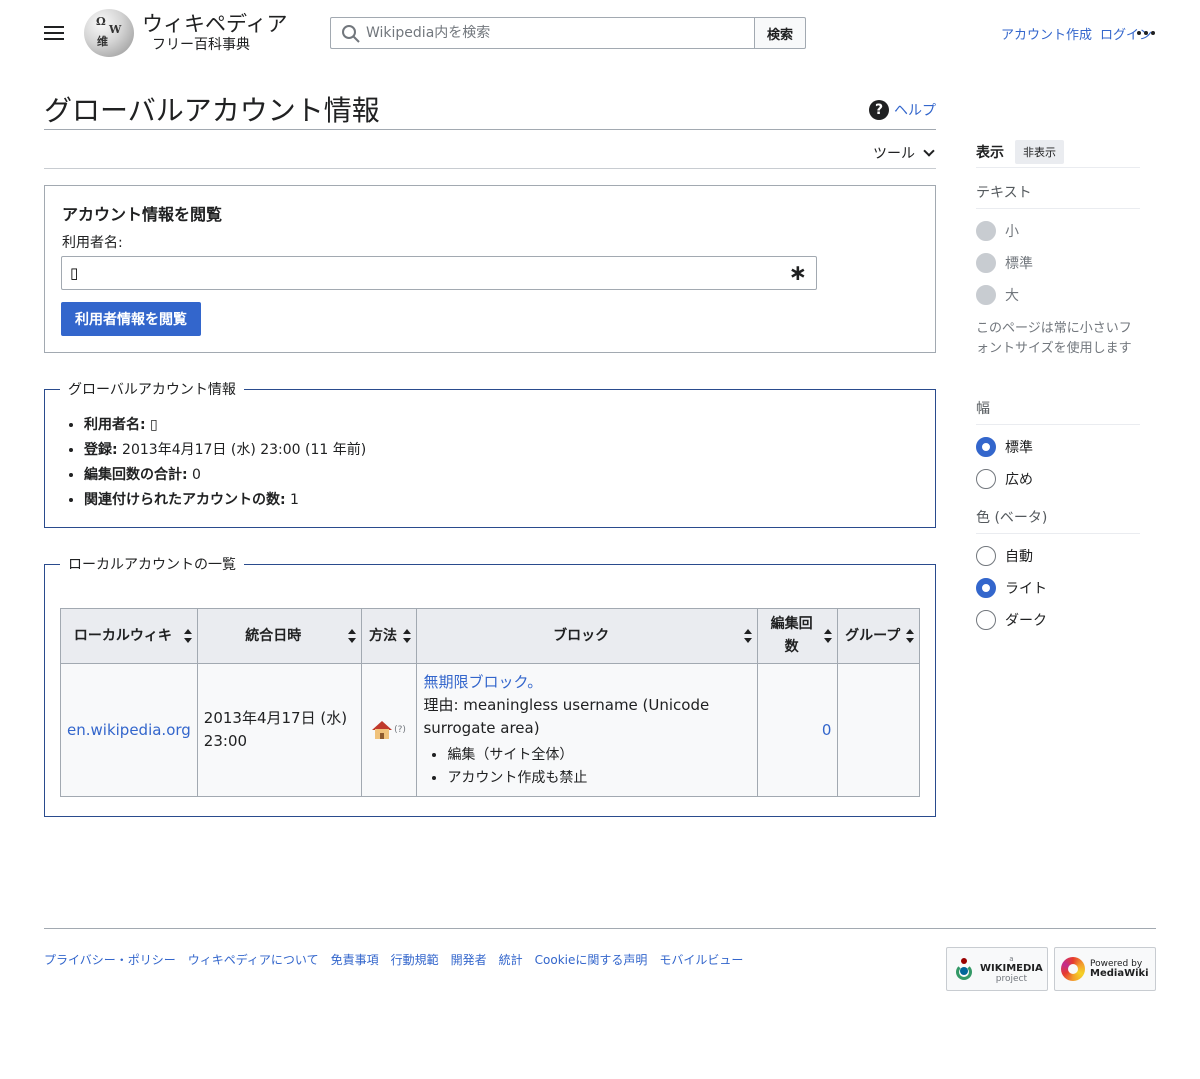 This screenshot has width=1200, height=1079. I want to click on text-size-section: テキスト 小 標準 大 このページは常に小さいフォントサイズを使用します, so click(1058, 270).